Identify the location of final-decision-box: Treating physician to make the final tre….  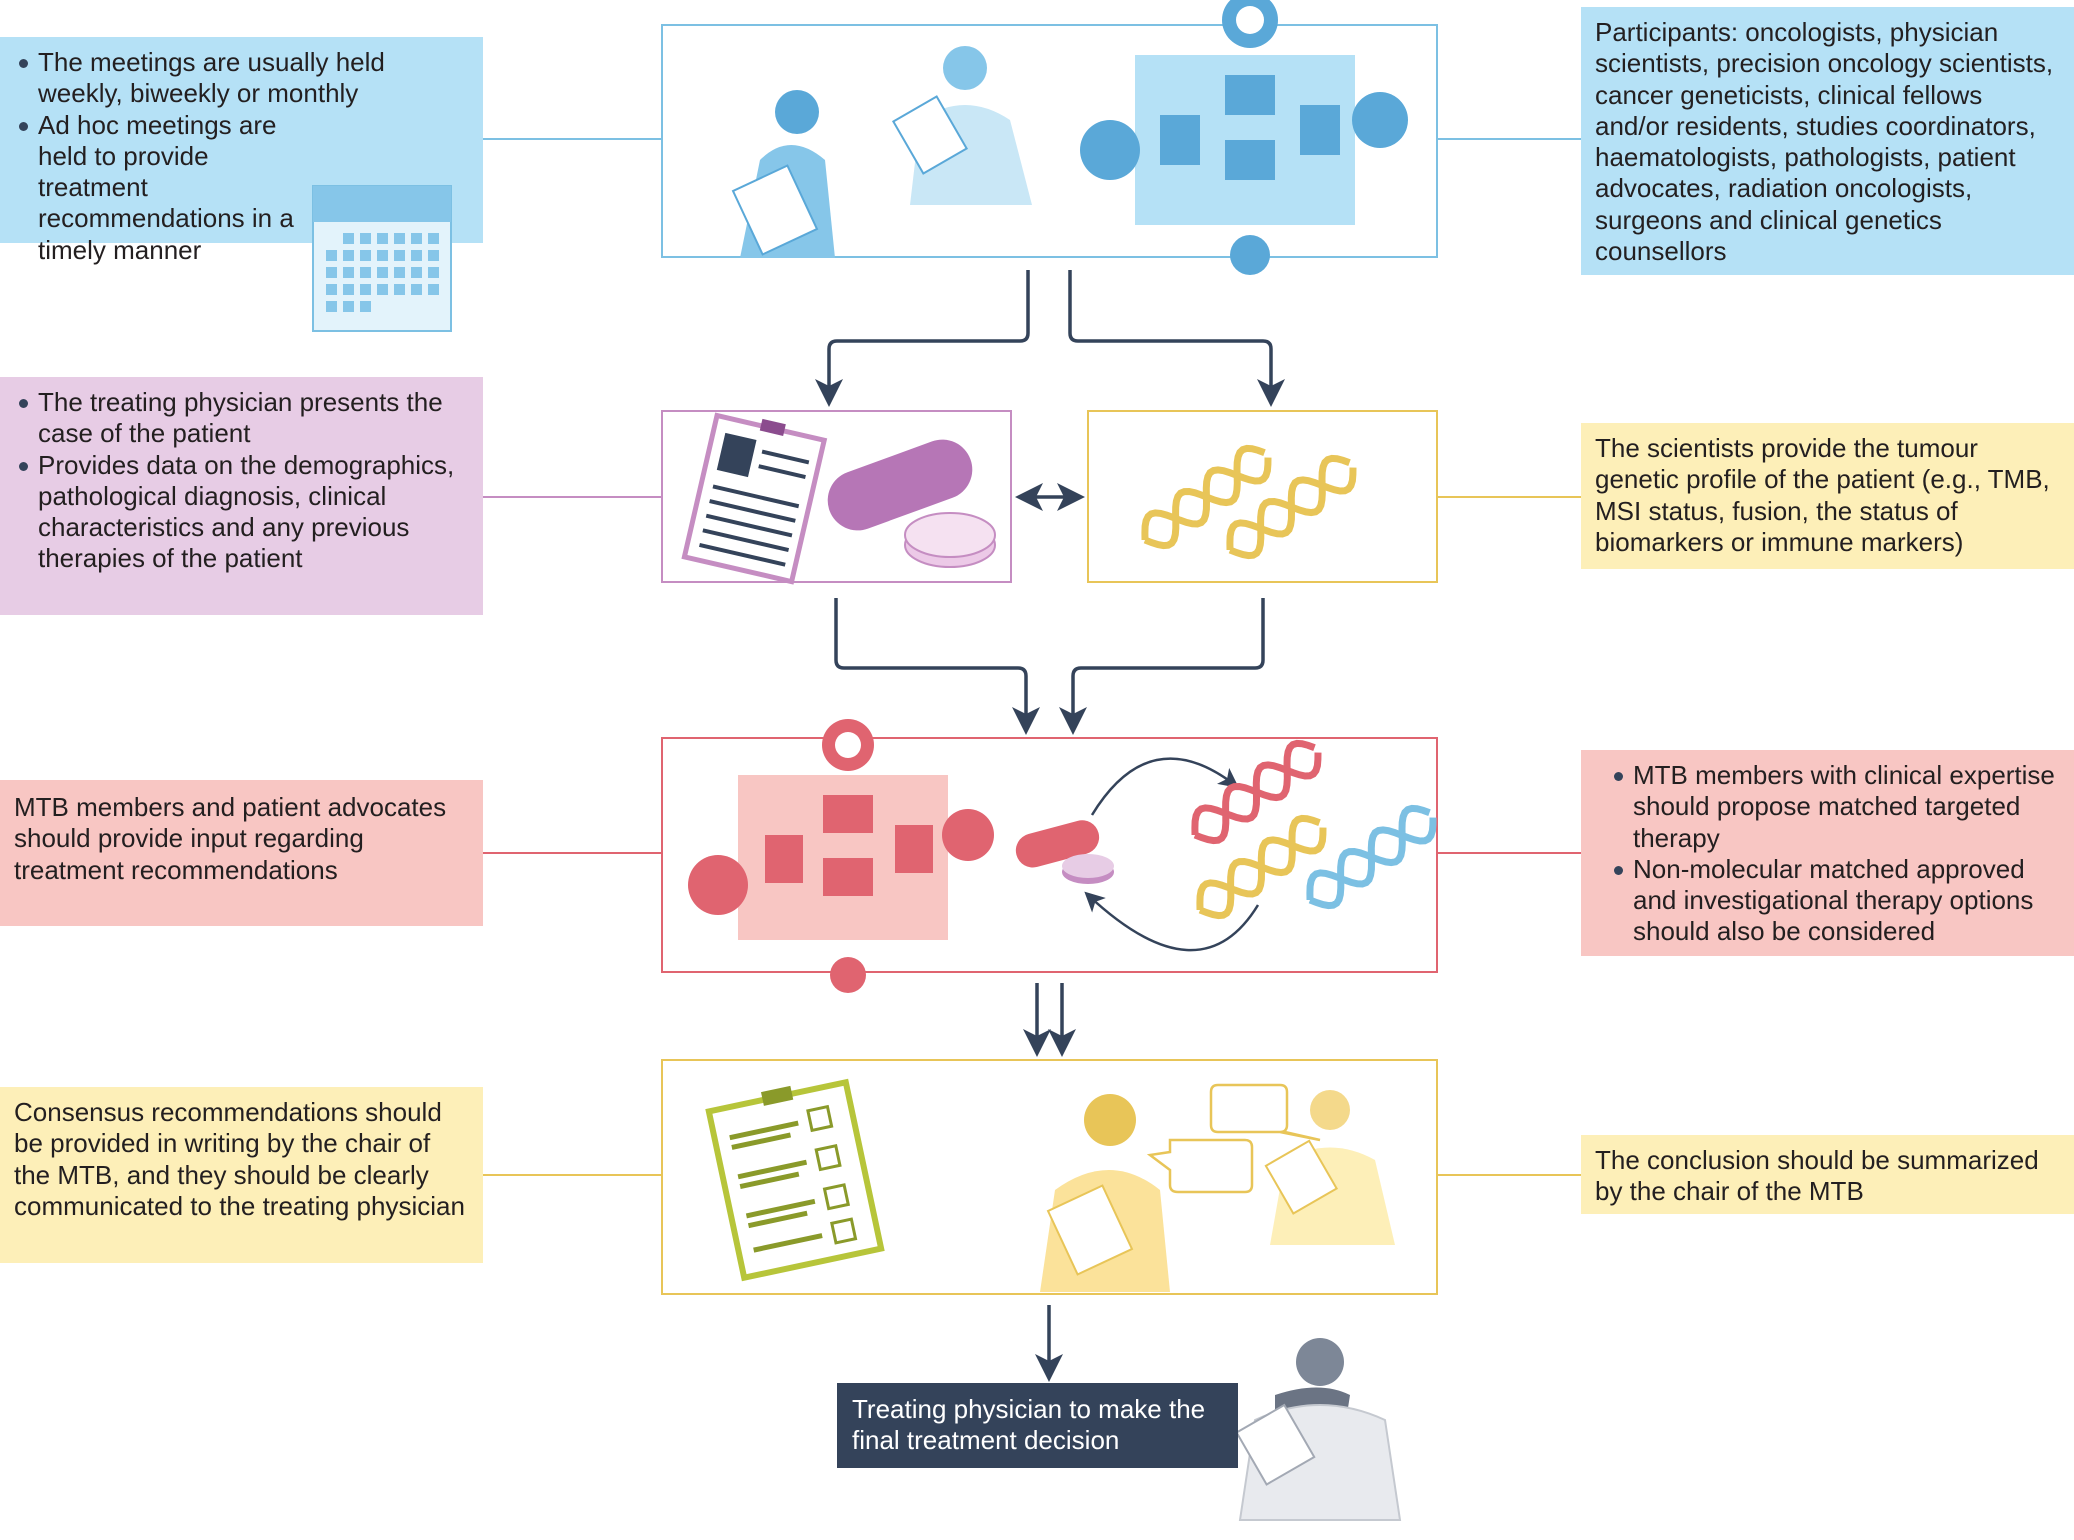
(1037, 1425).